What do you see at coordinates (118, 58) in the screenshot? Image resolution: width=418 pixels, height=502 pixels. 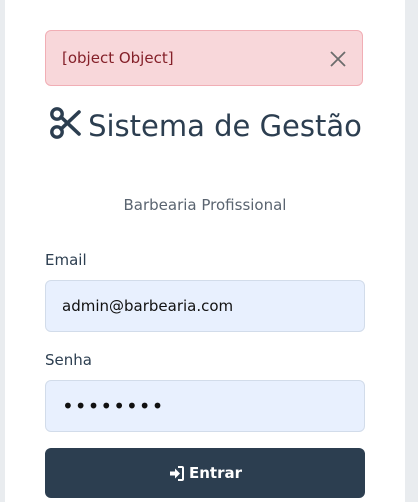 I see `alert-message: [object Object]` at bounding box center [118, 58].